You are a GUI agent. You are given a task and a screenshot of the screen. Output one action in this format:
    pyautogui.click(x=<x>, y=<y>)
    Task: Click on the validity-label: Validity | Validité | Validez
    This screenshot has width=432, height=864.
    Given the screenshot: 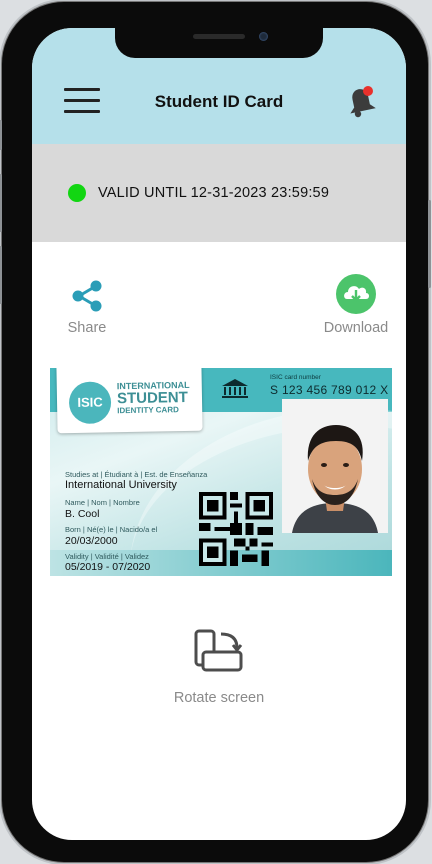 What is the action you would take?
    pyautogui.click(x=107, y=556)
    